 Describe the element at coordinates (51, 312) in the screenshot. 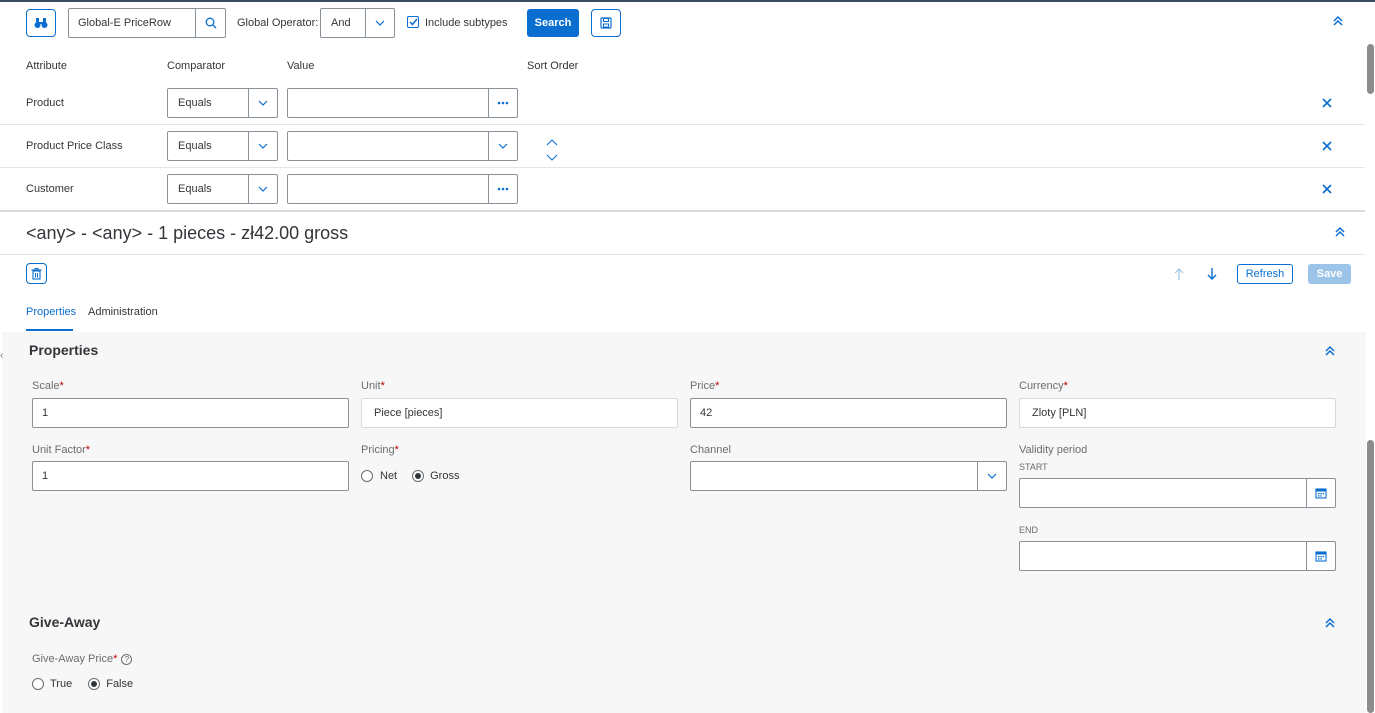

I see `tab-properties: Properties` at that location.